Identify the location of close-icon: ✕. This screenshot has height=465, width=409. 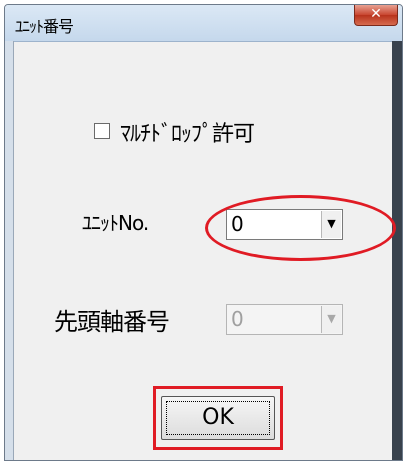
(376, 14).